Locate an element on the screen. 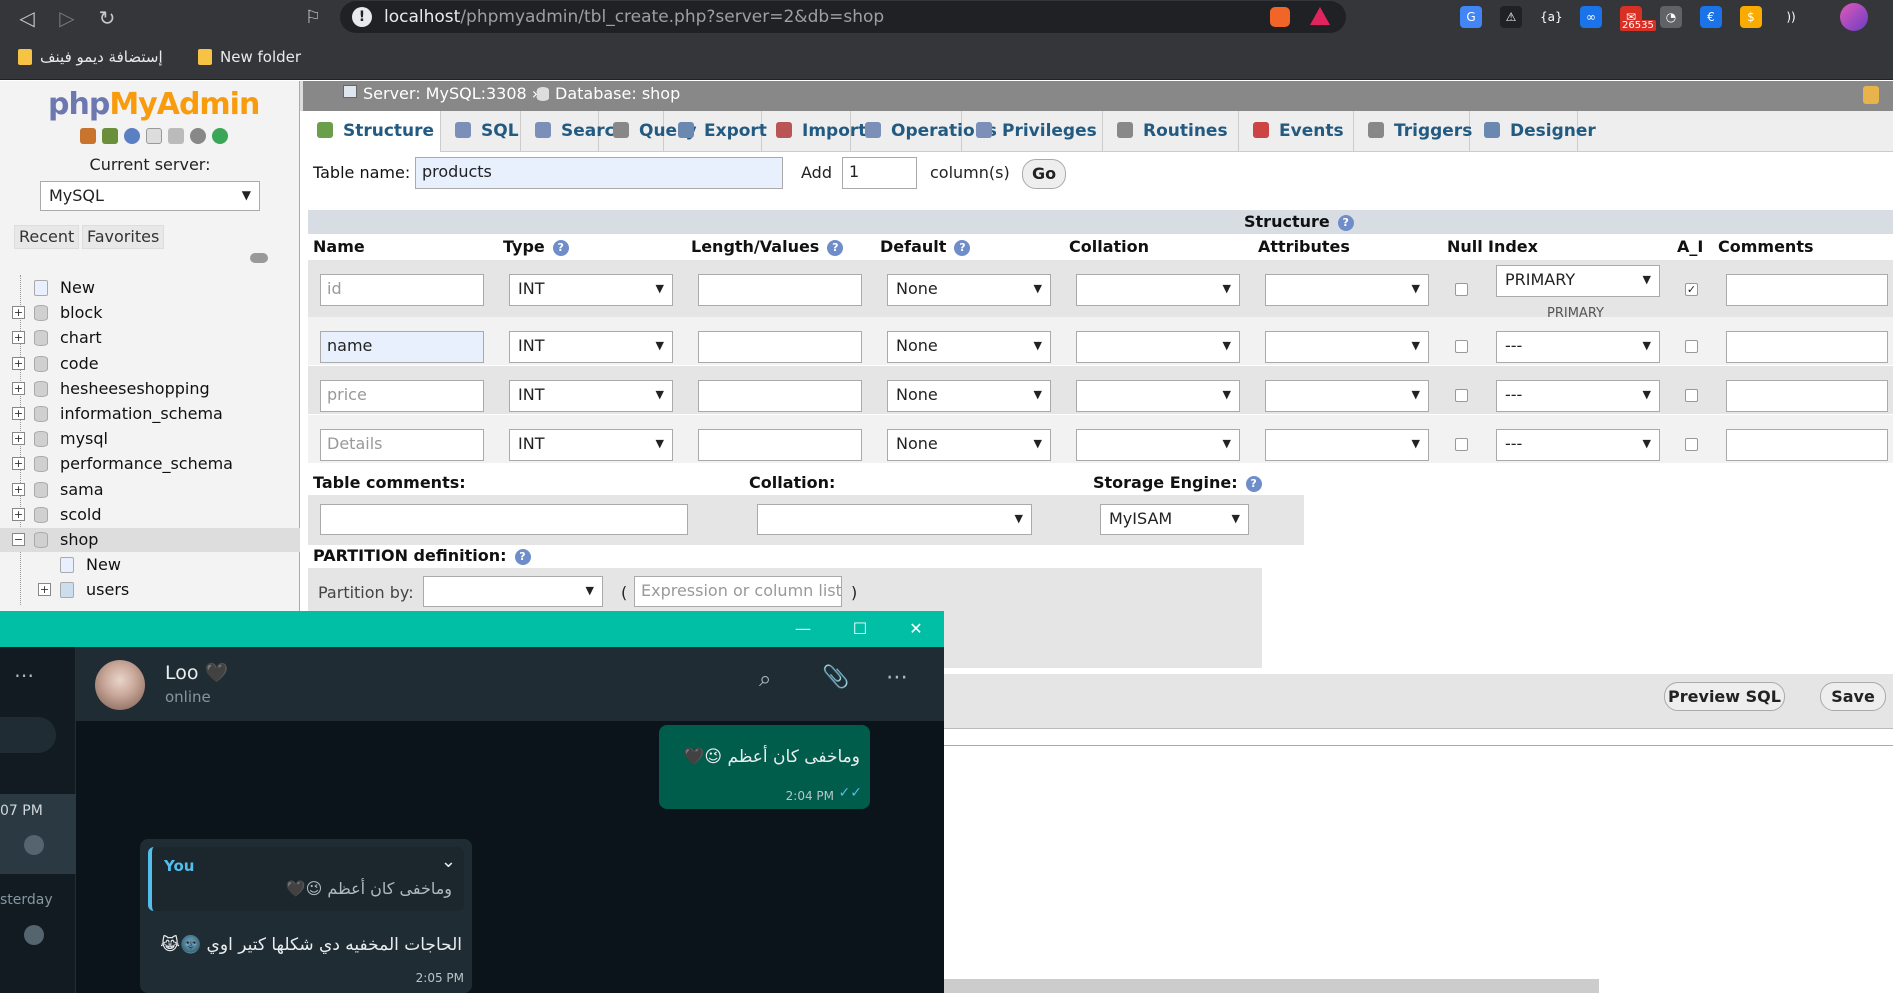  outgoing-message: وماخفى كان أعظم 😉🖤 2:04 PM ✓✓ is located at coordinates (764, 767).